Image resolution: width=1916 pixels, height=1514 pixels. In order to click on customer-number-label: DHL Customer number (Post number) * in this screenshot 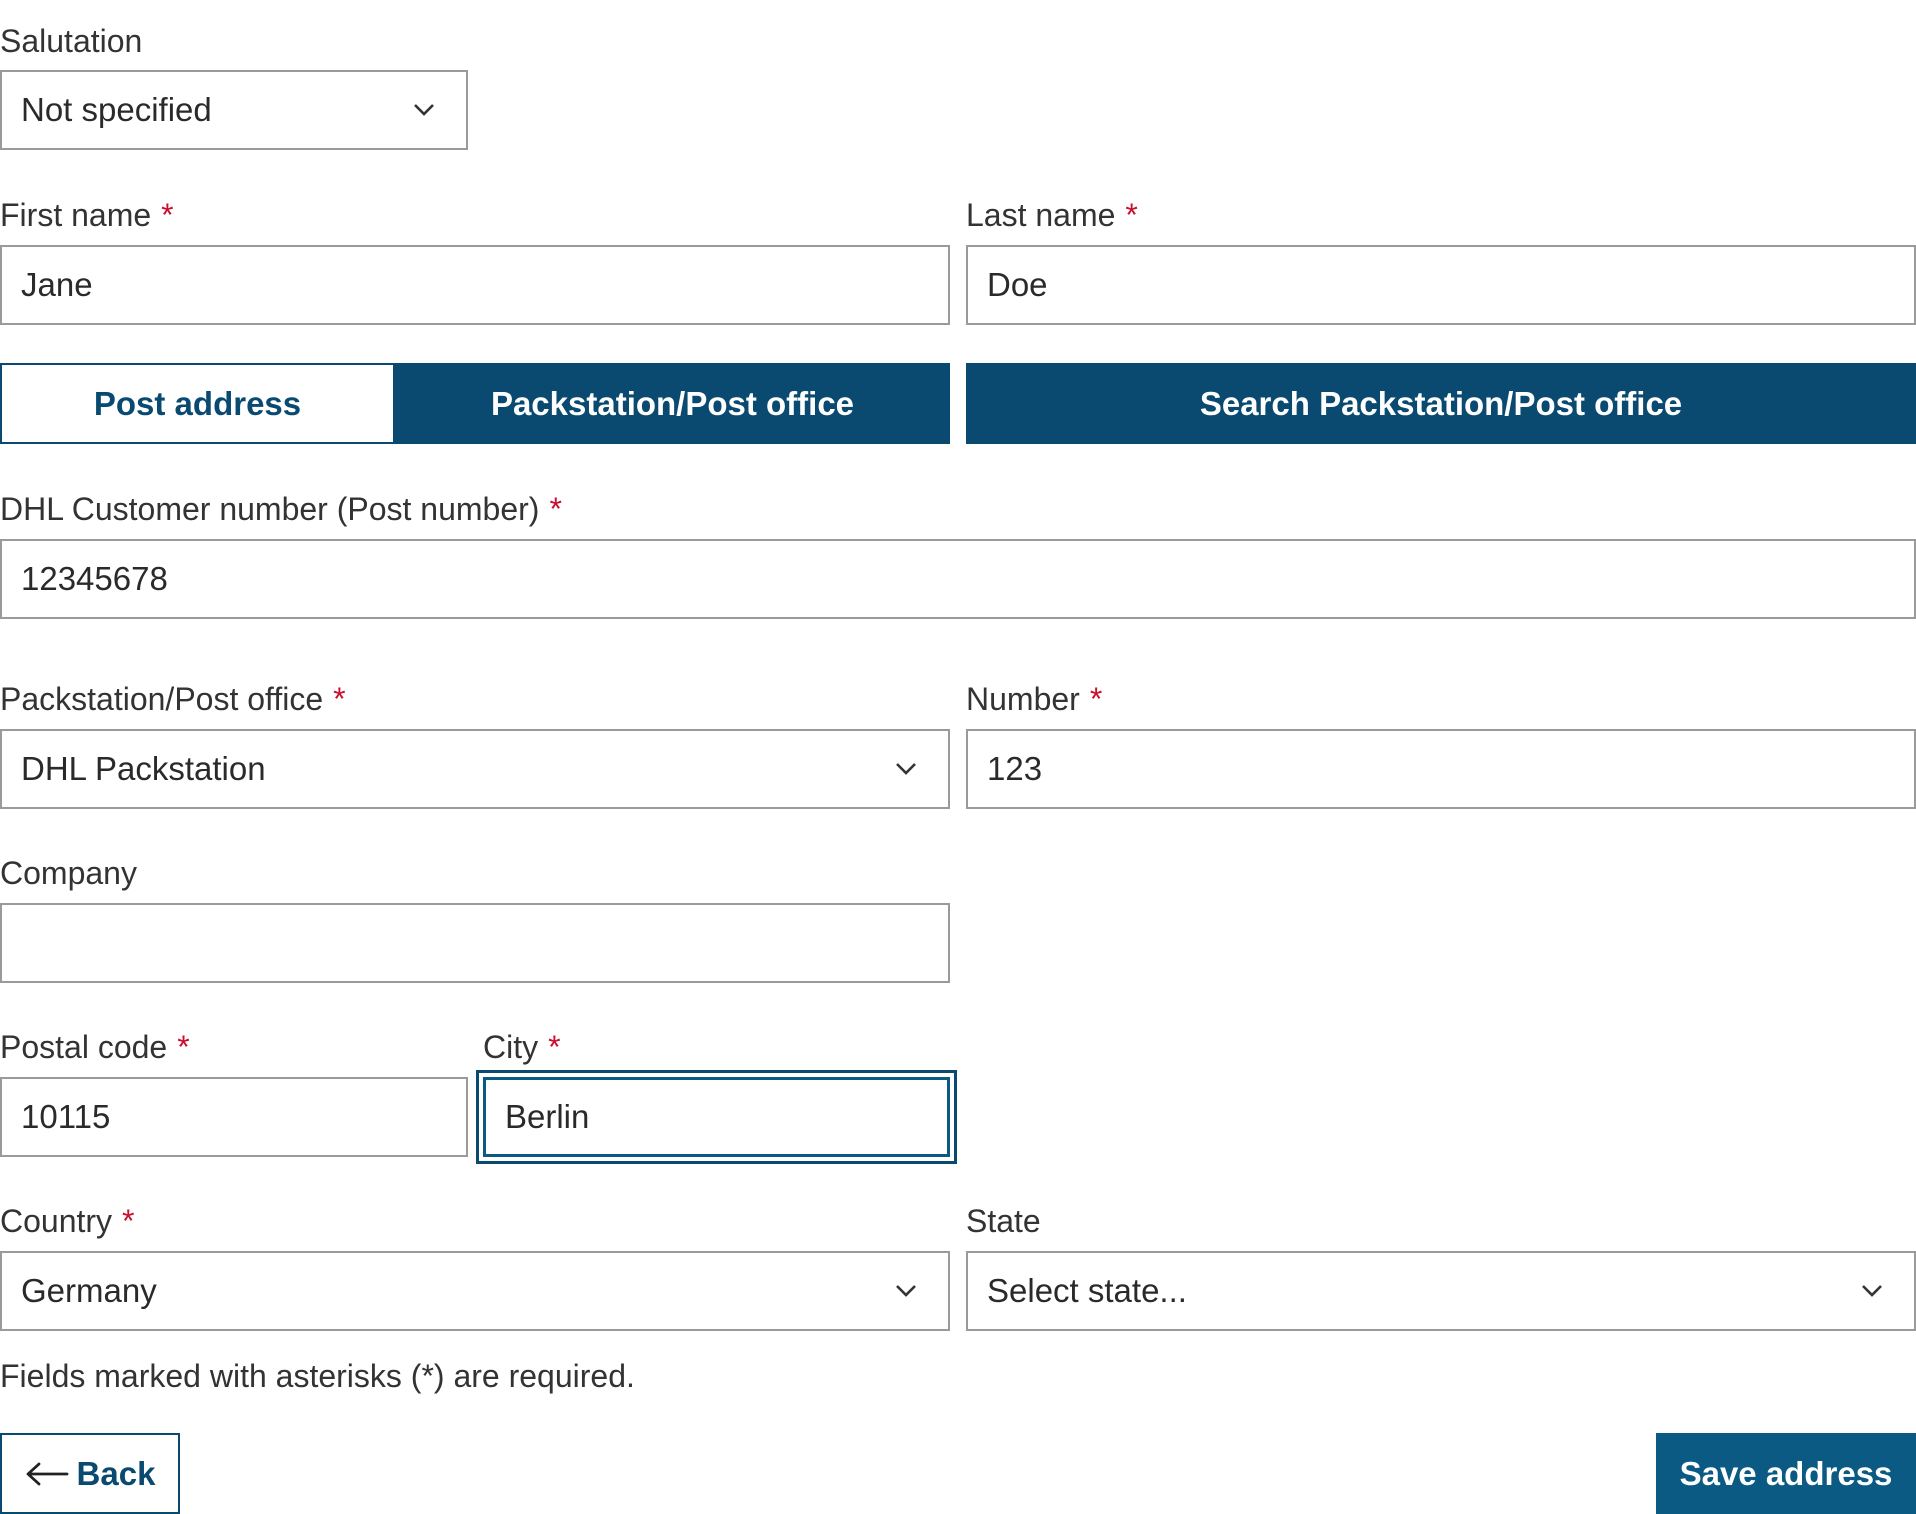, I will do `click(281, 509)`.